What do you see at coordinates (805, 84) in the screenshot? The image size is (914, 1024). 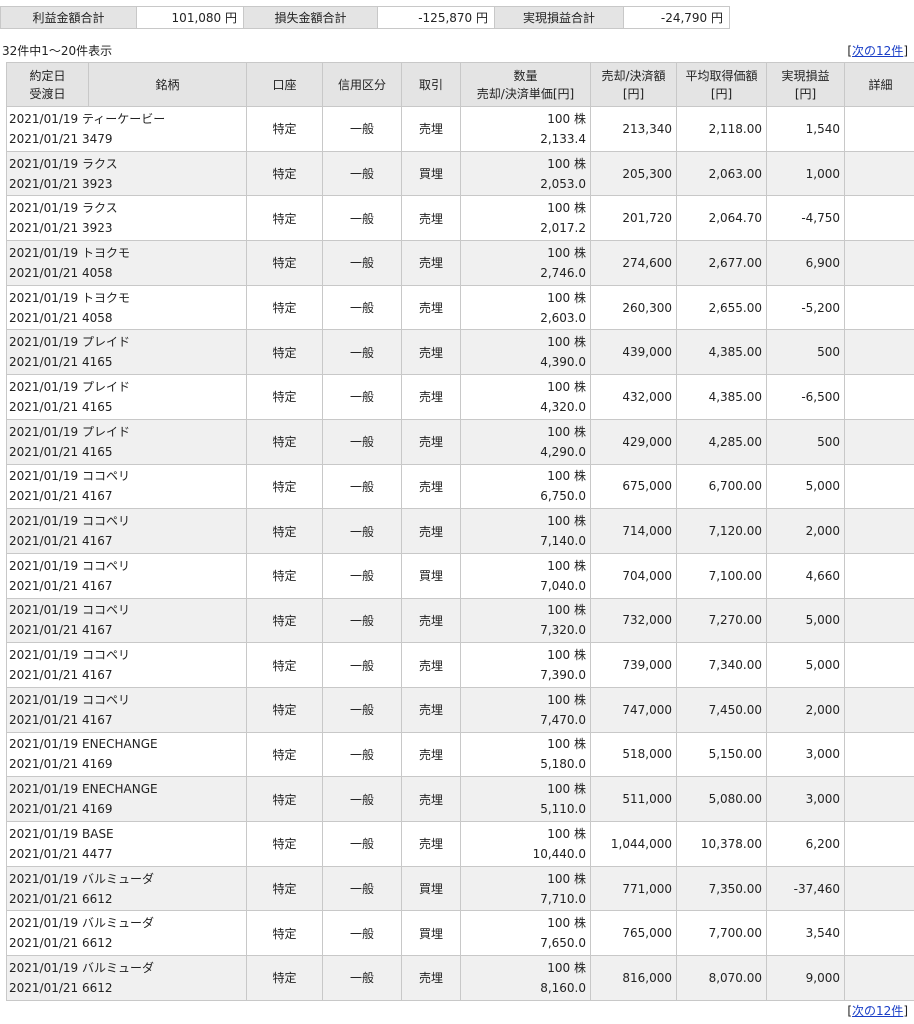 I see `col-header-pl: 実現損益 [円]` at bounding box center [805, 84].